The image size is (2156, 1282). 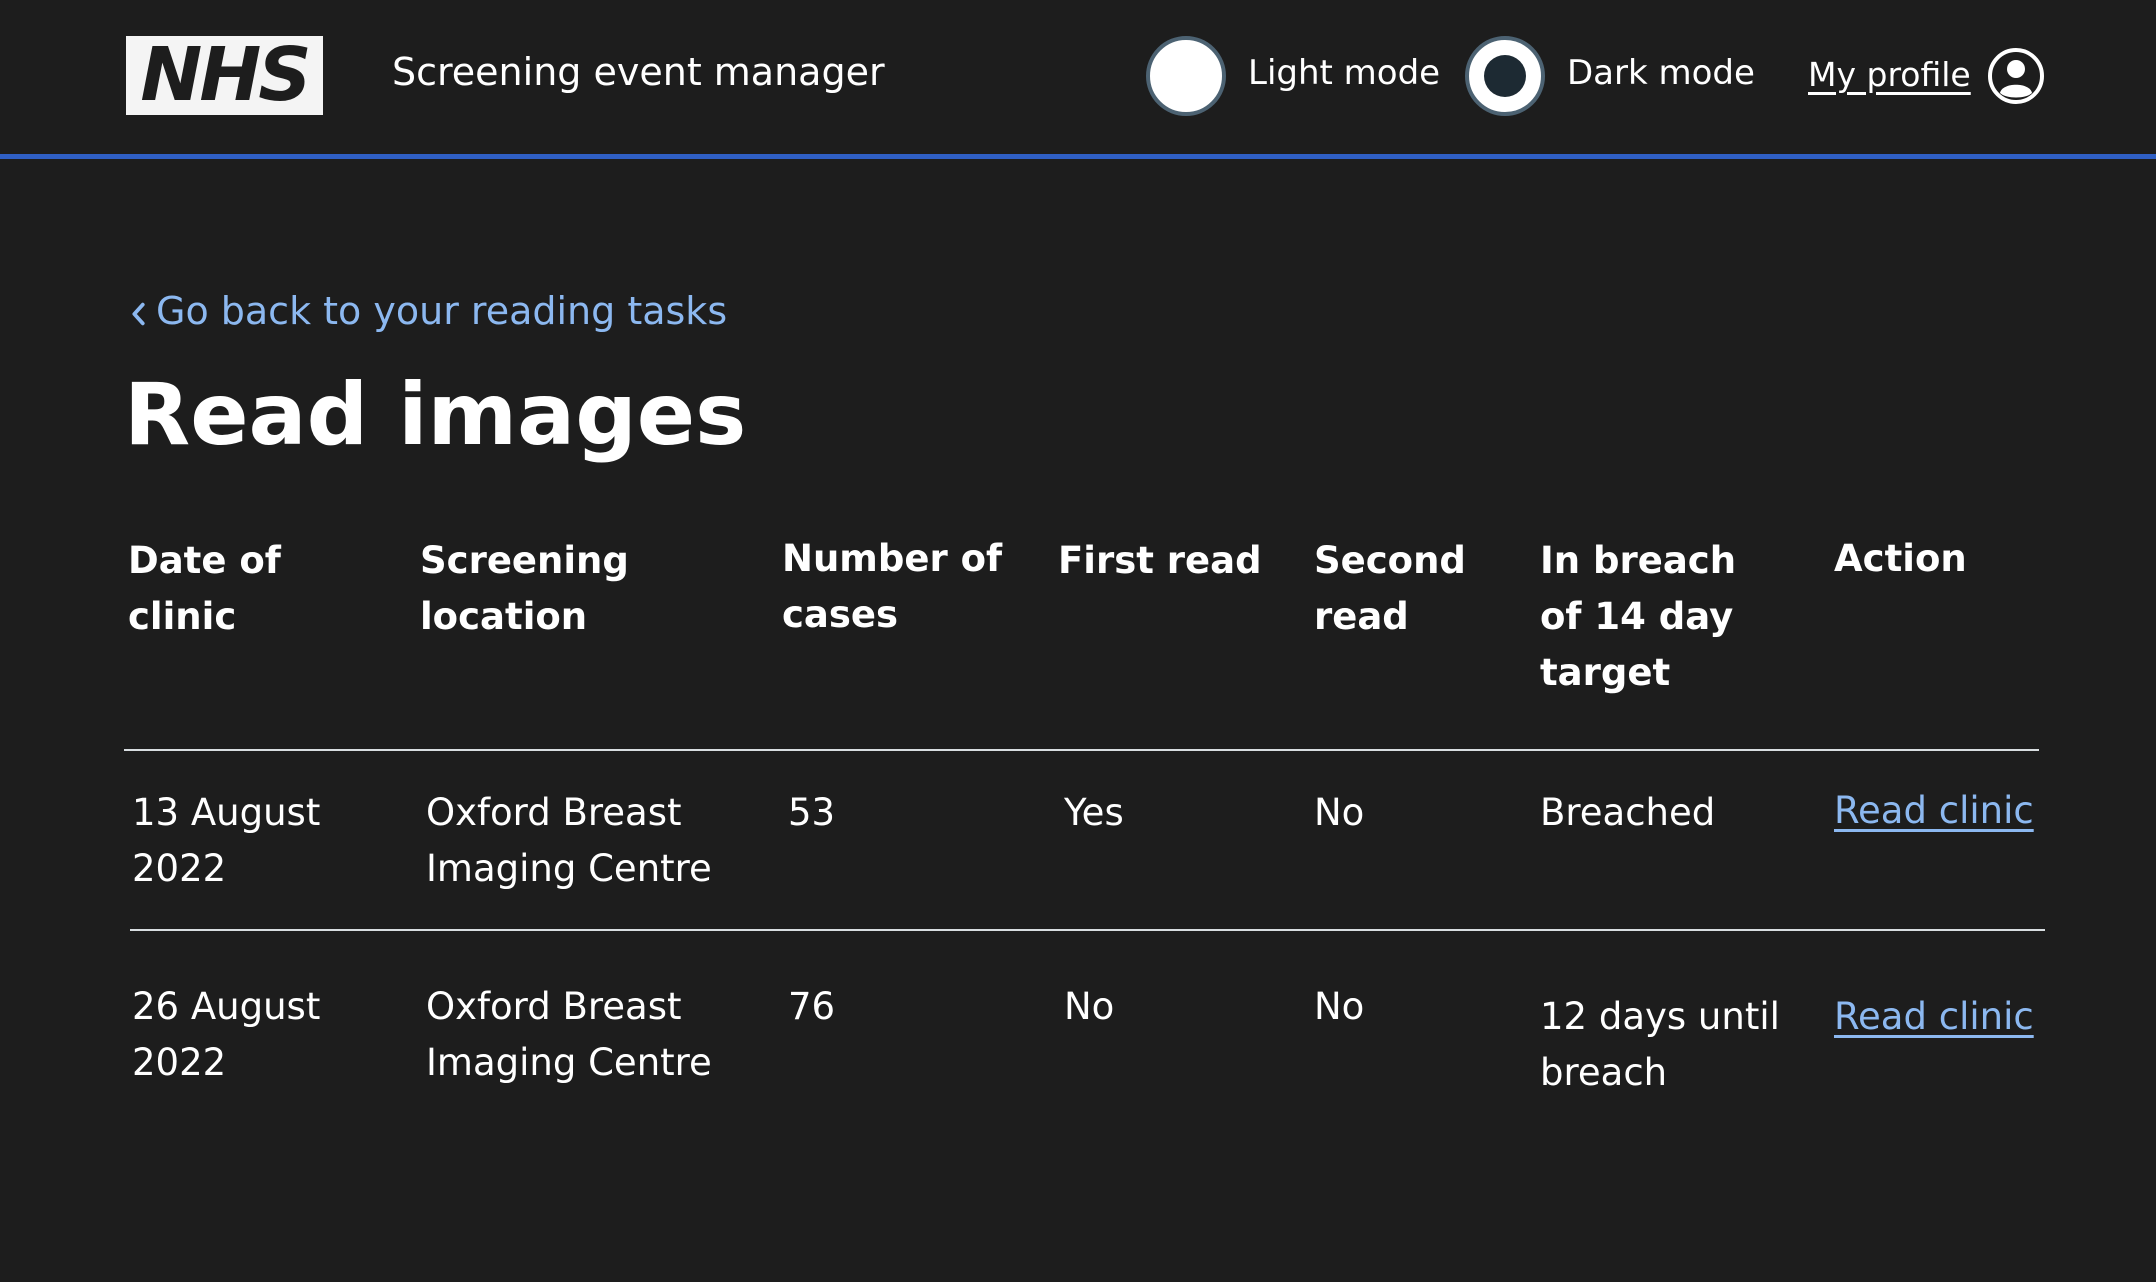 I want to click on dark-mode-label: Dark mode, so click(x=1661, y=73).